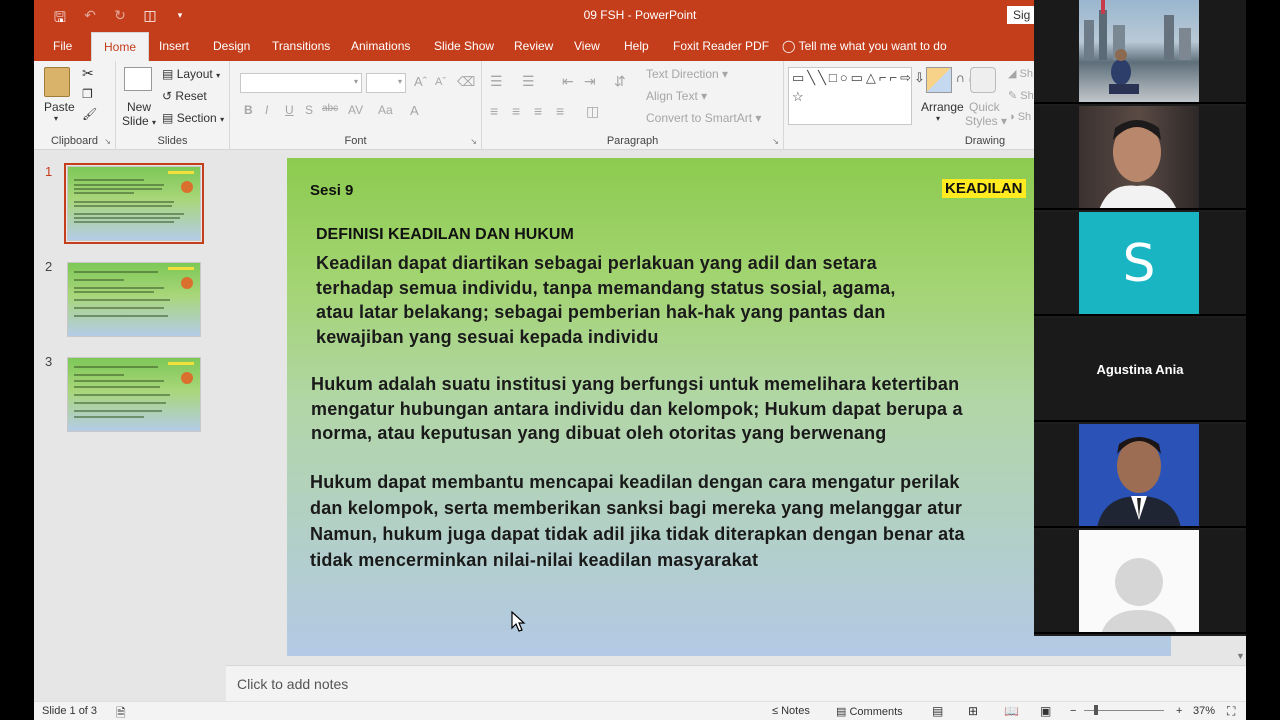  Describe the element at coordinates (1011, 711) in the screenshot. I see `reading-view-icon: 📖` at that location.